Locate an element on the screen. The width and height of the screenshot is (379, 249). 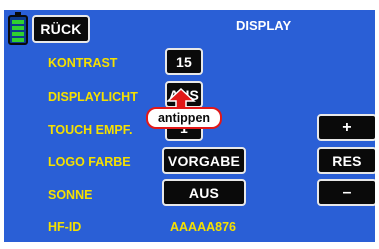
hf-id-value: AAAAA876 is located at coordinates (203, 227).